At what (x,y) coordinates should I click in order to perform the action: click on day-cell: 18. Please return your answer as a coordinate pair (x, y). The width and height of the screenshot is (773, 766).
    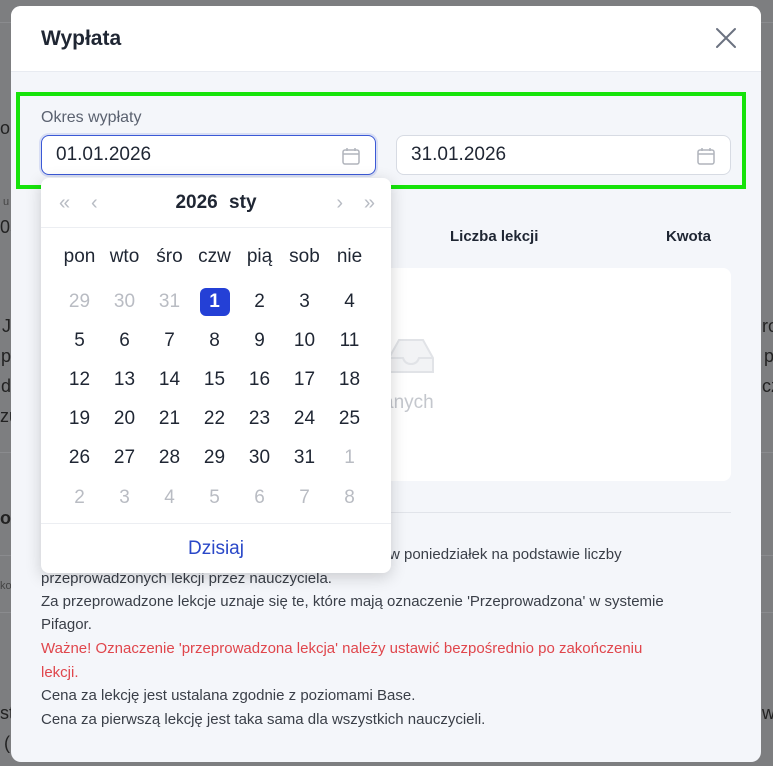
    Looking at the image, I should click on (349, 379).